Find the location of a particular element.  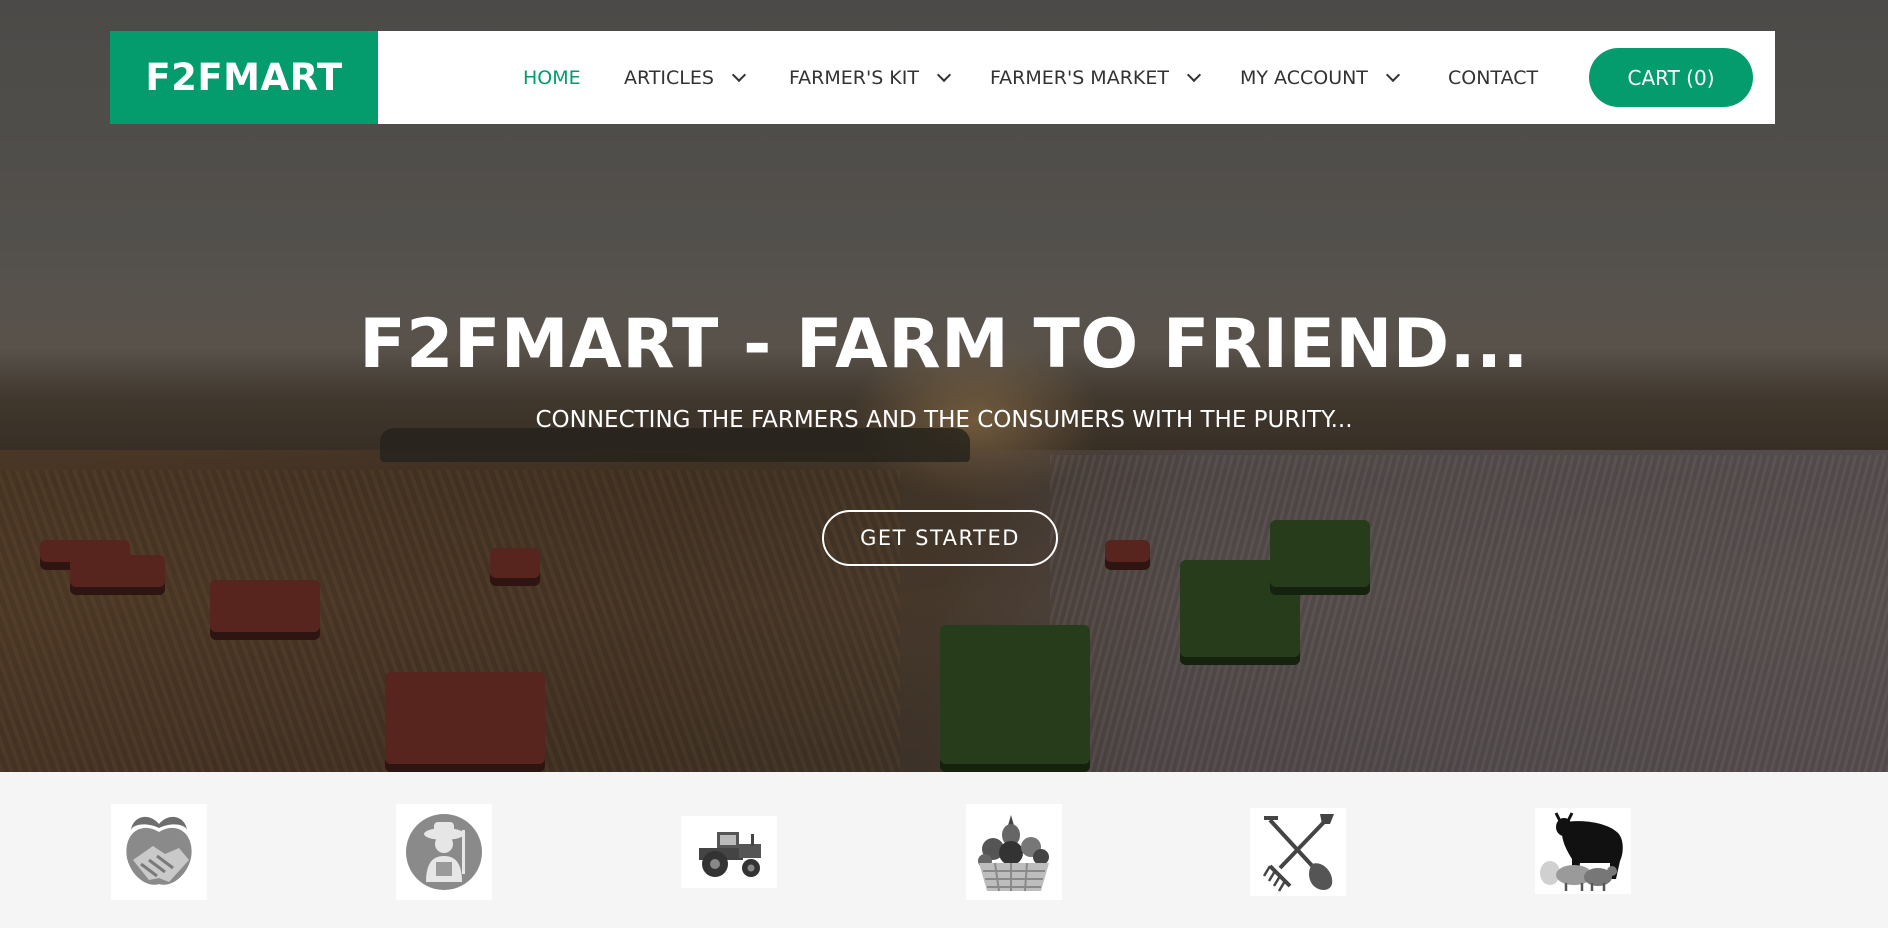

category-farmer is located at coordinates (444, 852).